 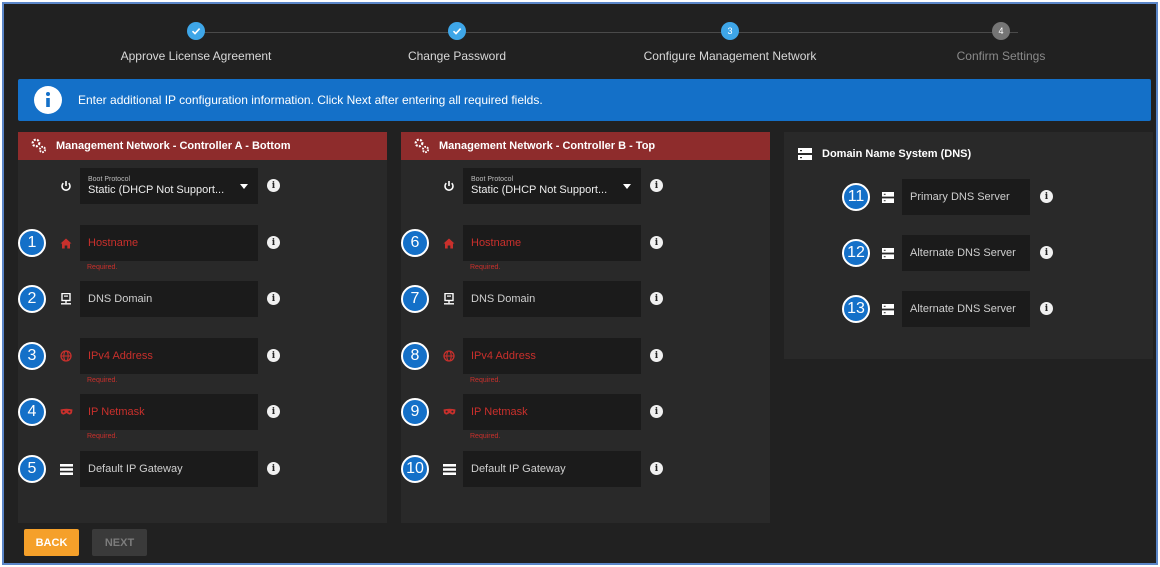 I want to click on hostname-row: 6 Hostname i Required., so click(x=586, y=248).